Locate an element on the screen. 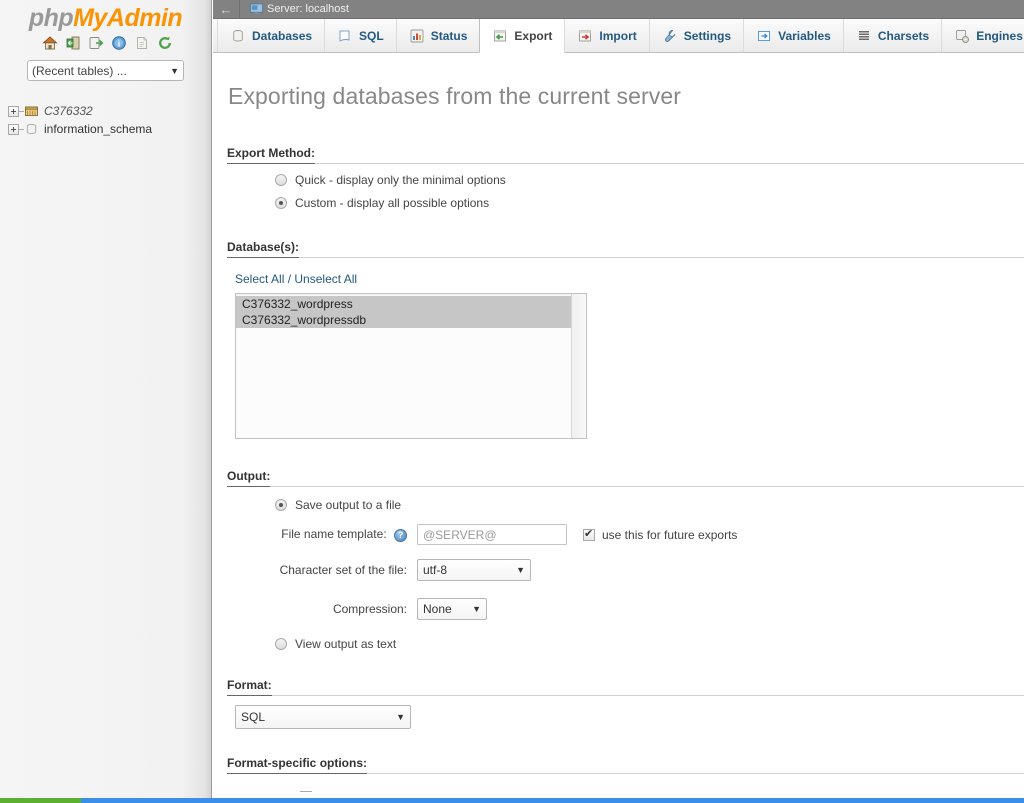 This screenshot has width=1024, height=803. radio-view-as-text: View output as text is located at coordinates (649, 644).